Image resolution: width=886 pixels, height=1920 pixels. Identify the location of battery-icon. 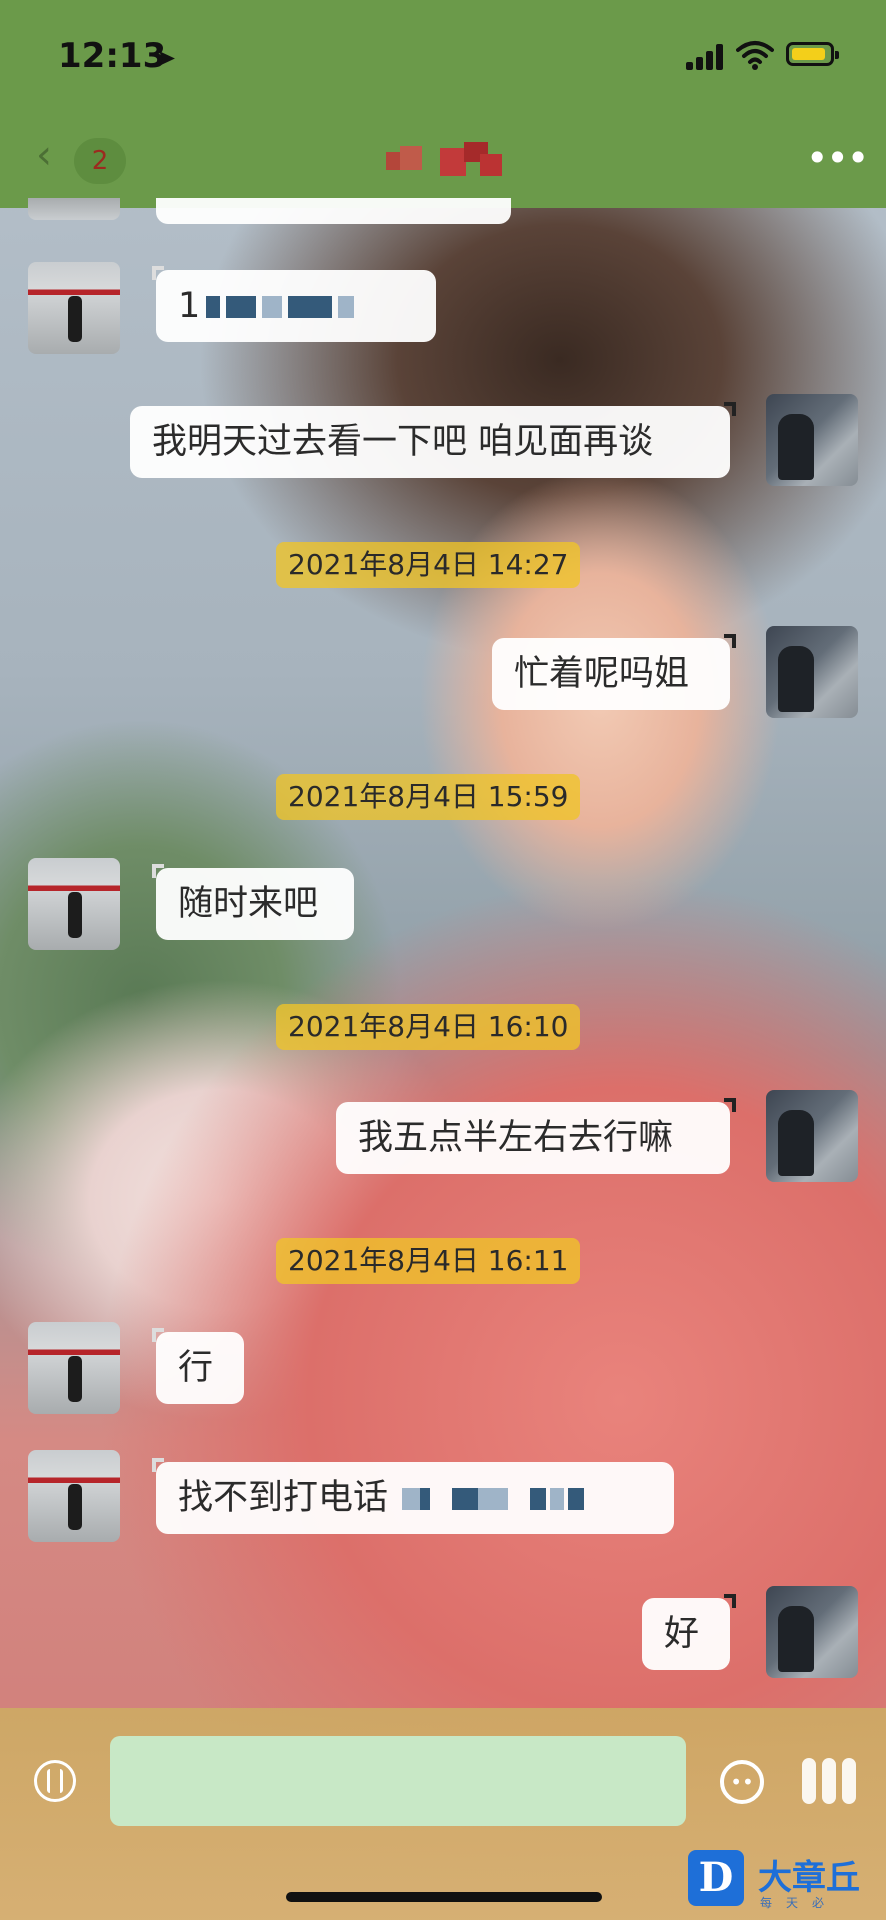
(812, 54).